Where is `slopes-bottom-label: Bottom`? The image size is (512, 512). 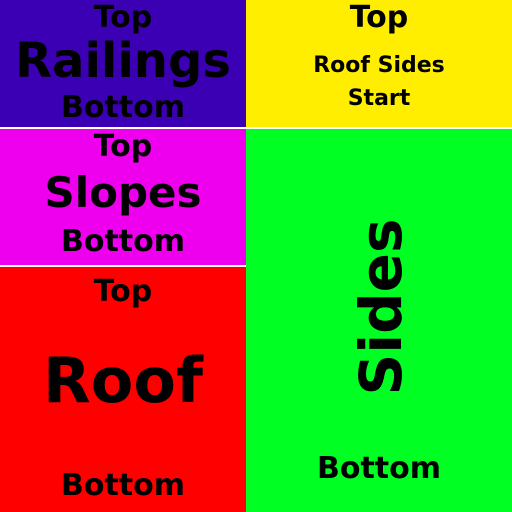
slopes-bottom-label: Bottom is located at coordinates (123, 241).